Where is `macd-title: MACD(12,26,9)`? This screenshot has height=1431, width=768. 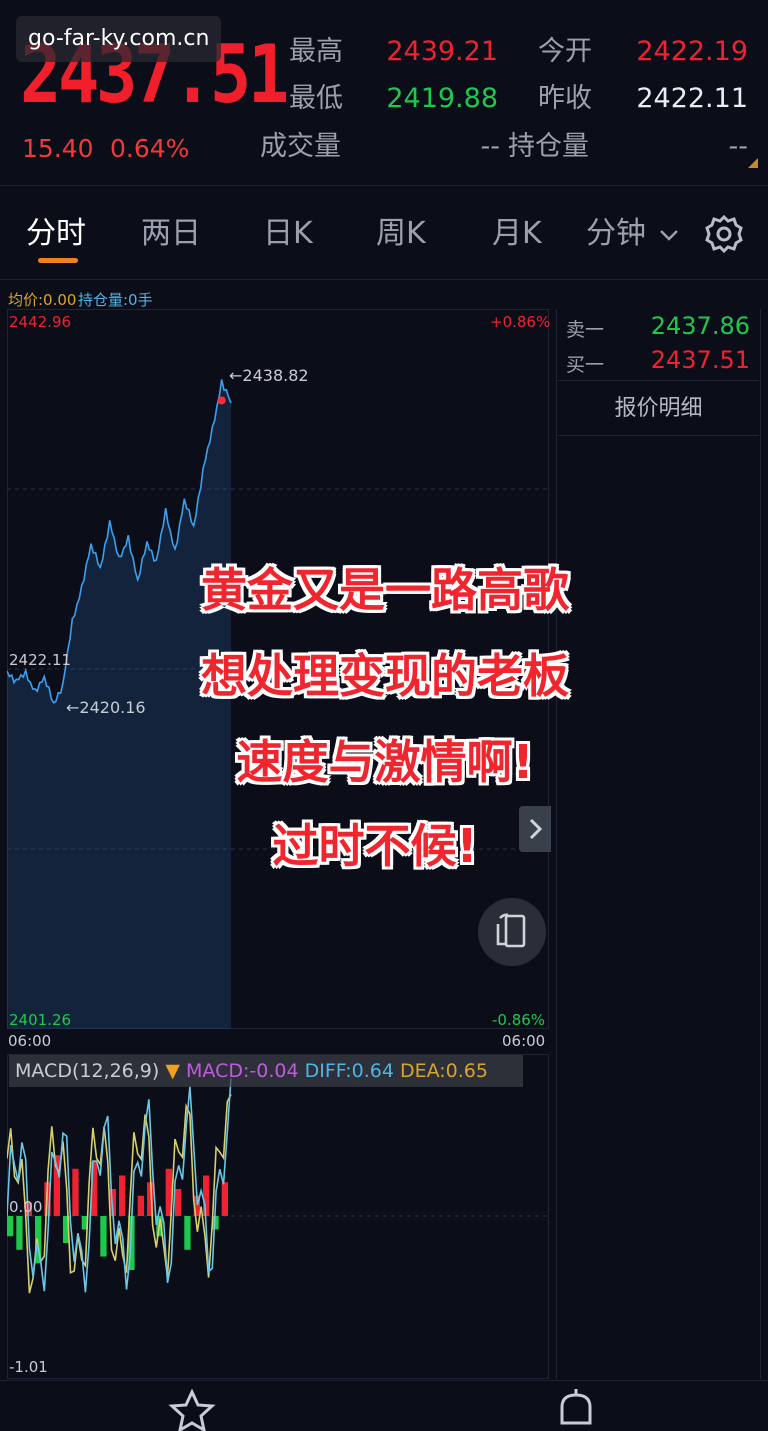
macd-title: MACD(12,26,9) is located at coordinates (87, 1071).